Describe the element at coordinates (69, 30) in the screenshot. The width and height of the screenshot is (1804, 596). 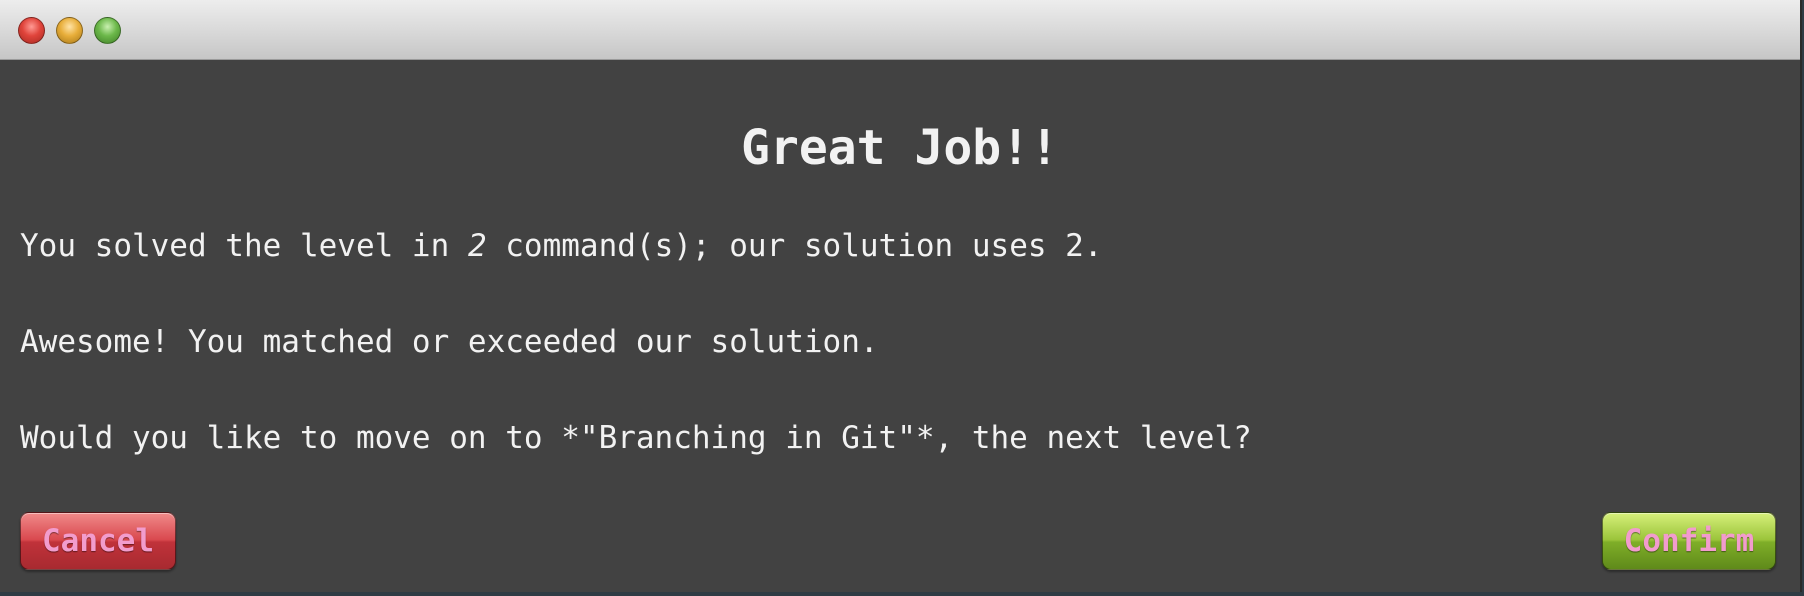
I see `minimize-window-icon` at that location.